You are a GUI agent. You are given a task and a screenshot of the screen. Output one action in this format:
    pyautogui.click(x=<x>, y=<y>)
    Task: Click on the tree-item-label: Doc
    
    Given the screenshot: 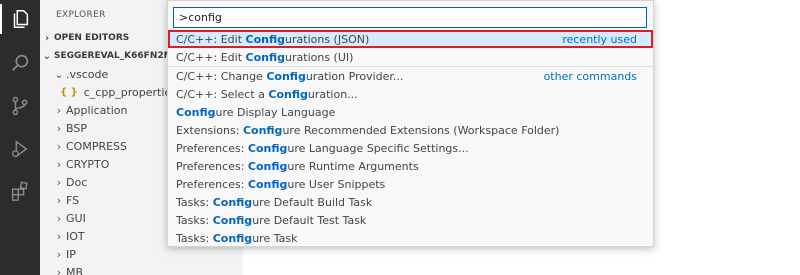 What is the action you would take?
    pyautogui.click(x=77, y=182)
    